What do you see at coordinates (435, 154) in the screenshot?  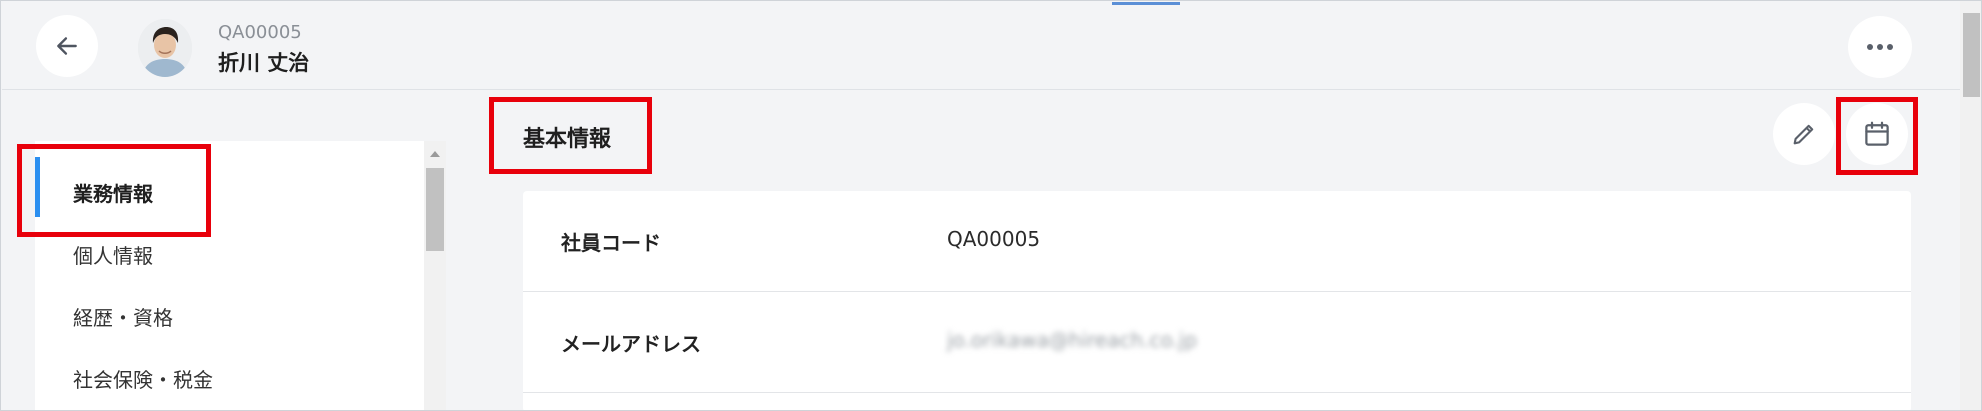 I see `scroll-up-arrow-icon` at bounding box center [435, 154].